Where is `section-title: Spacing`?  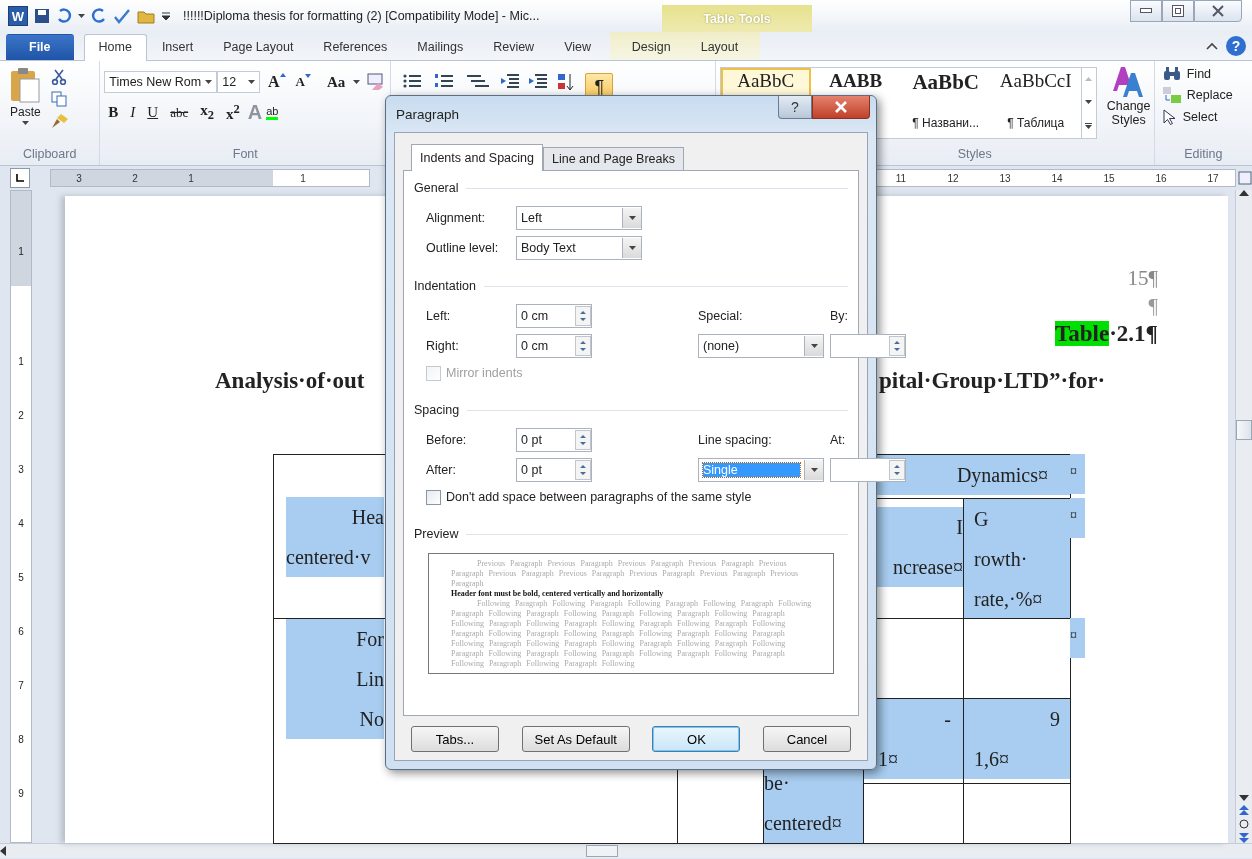
section-title: Spacing is located at coordinates (437, 410).